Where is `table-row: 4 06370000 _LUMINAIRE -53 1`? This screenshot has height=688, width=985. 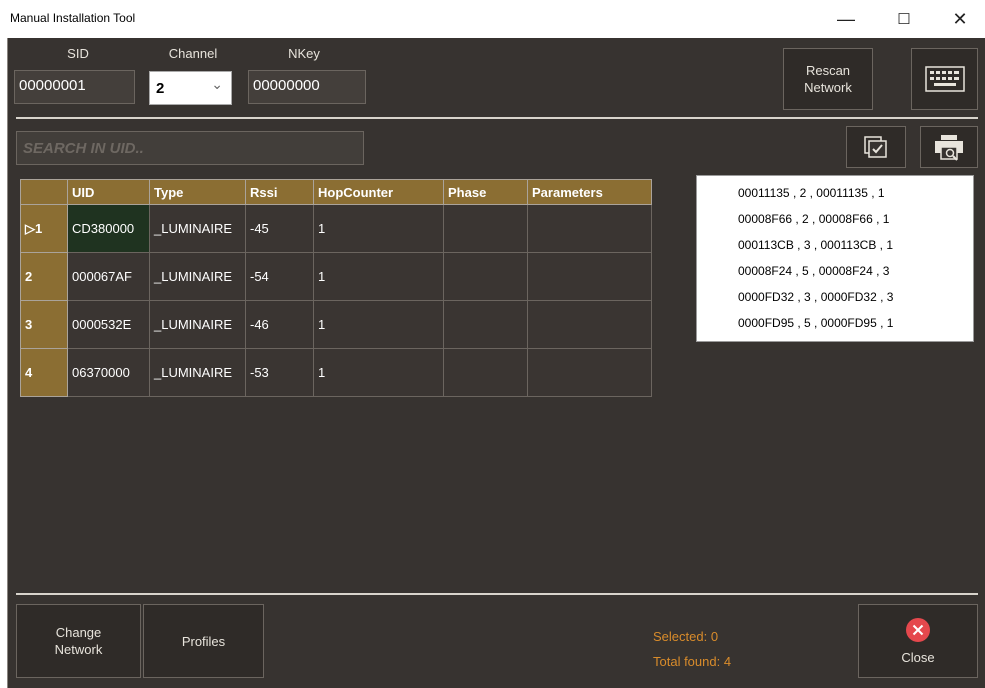 table-row: 4 06370000 _LUMINAIRE -53 1 is located at coordinates (336, 372).